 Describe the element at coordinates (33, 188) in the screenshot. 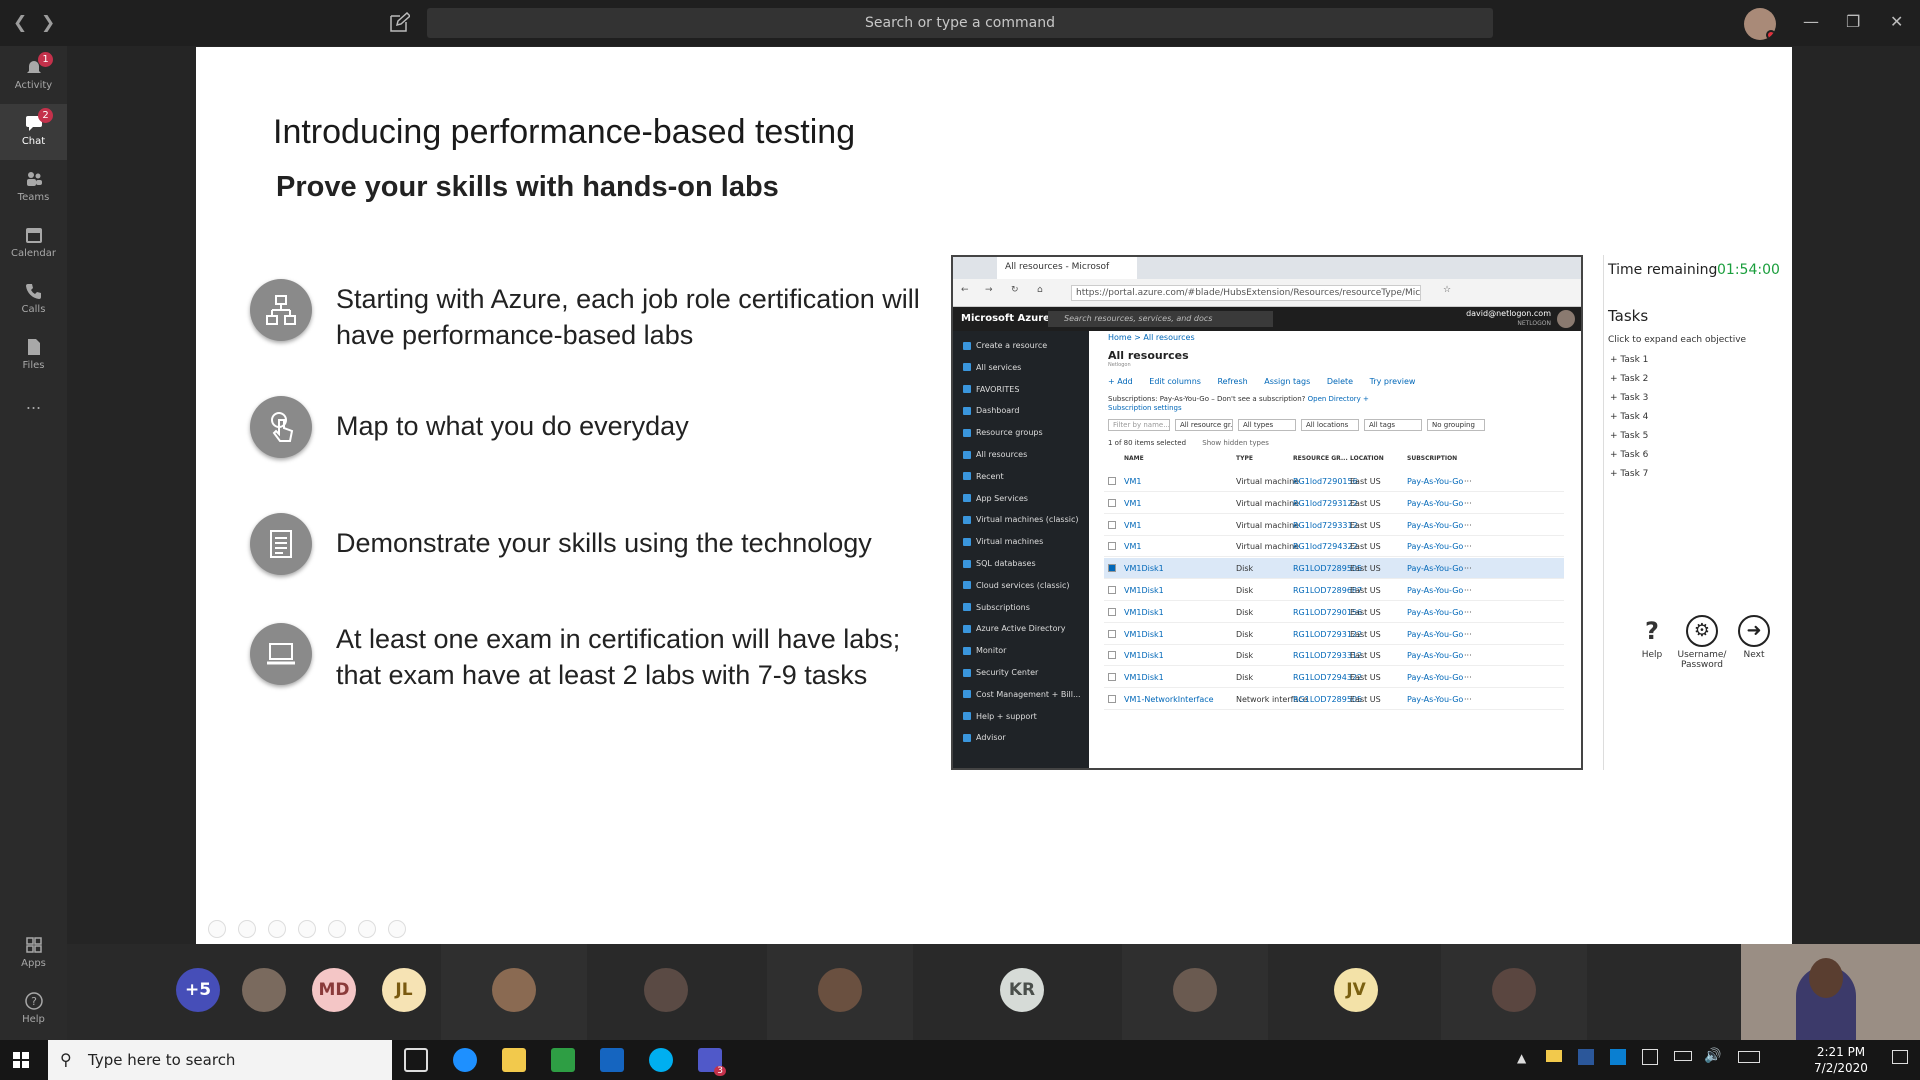

I see `rail-teams: Teams` at that location.